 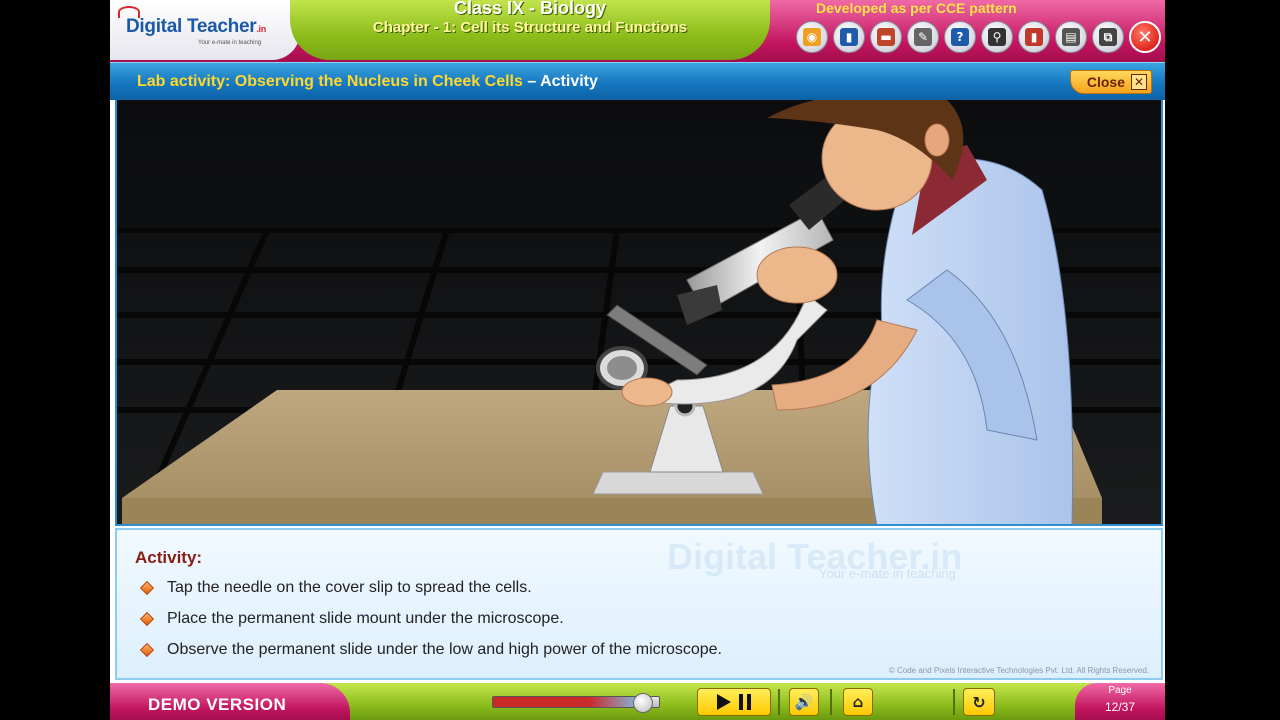 I want to click on pause-icon, so click(x=745, y=702).